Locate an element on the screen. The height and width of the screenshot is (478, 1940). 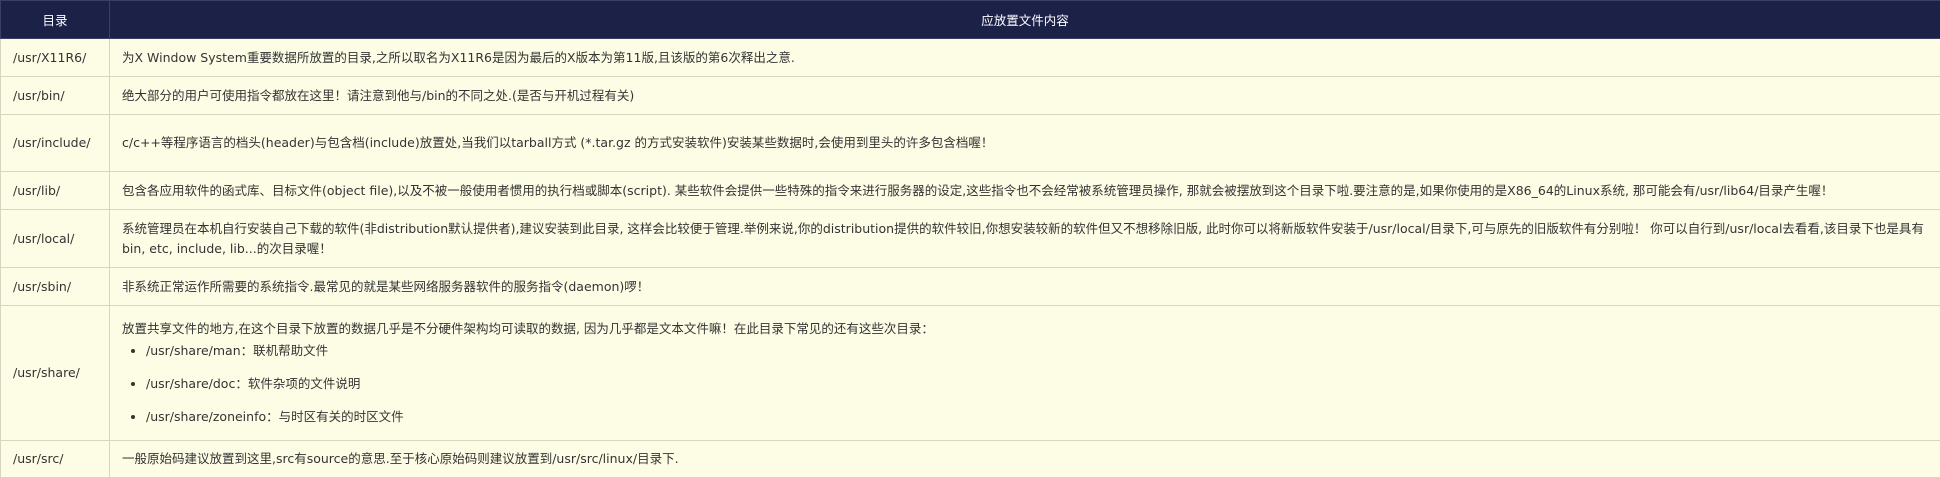
directory-cell: /usr/bin/ is located at coordinates (55, 96).